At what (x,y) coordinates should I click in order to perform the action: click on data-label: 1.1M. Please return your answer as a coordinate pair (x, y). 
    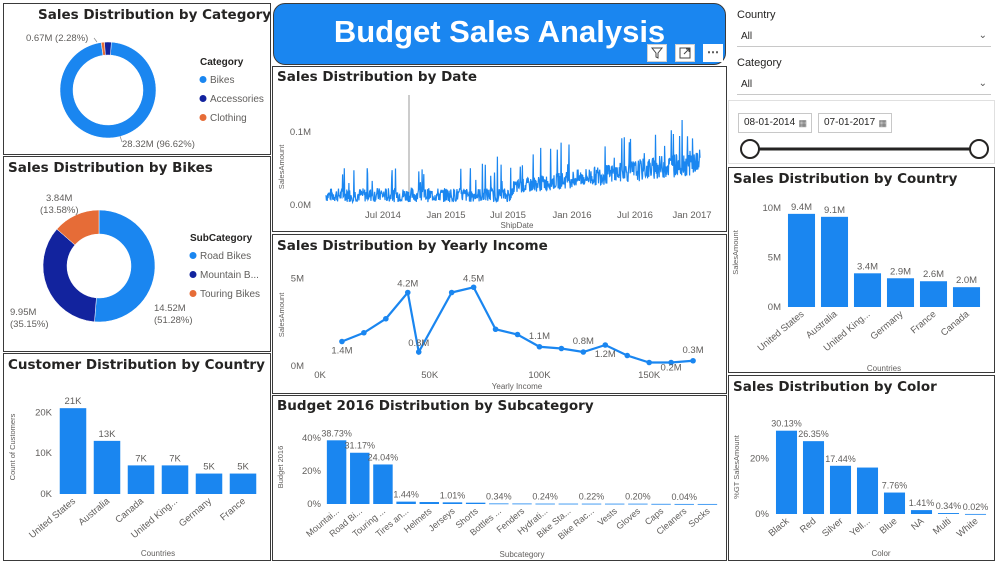
    Looking at the image, I should click on (539, 336).